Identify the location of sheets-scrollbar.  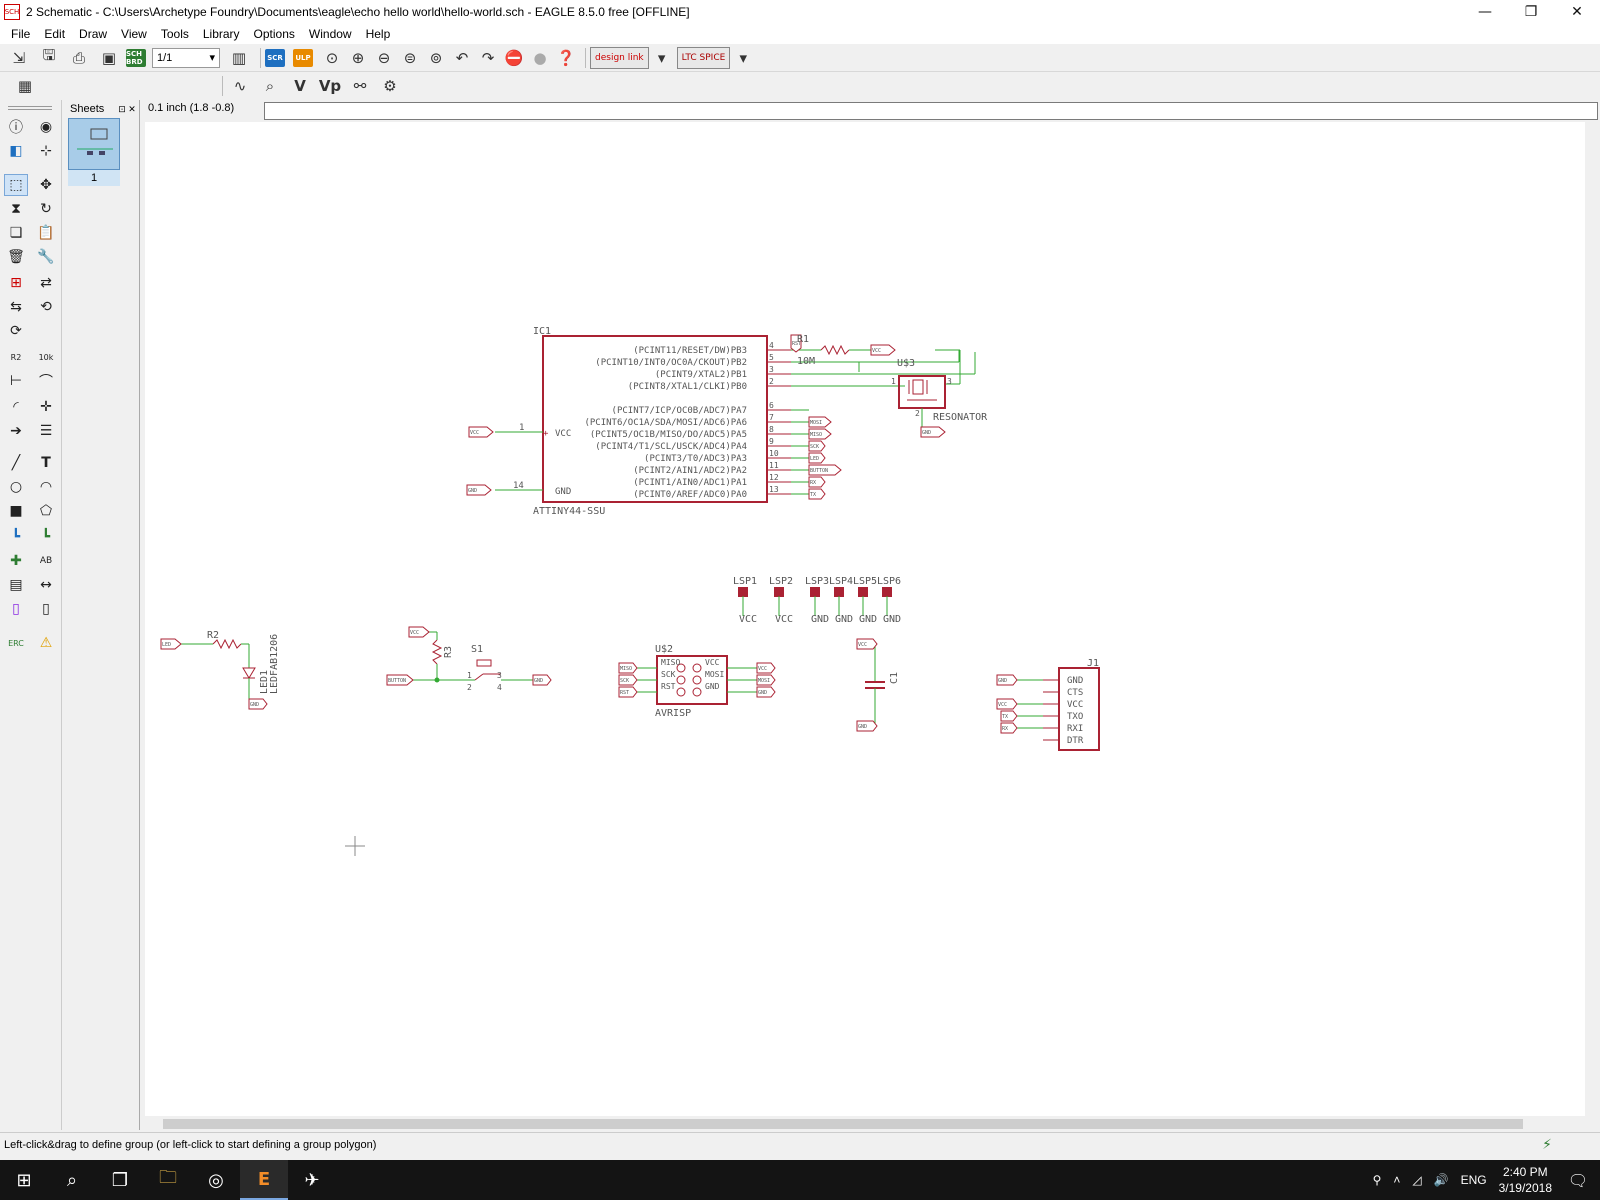
(130, 623).